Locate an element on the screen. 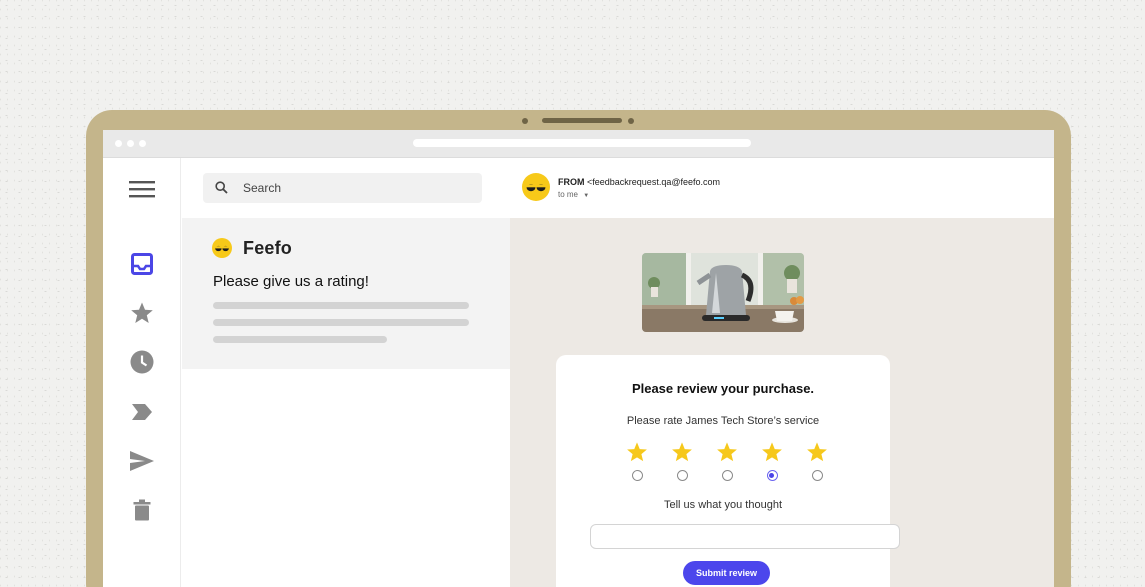 Image resolution: width=1145 pixels, height=587 pixels. browser-bar is located at coordinates (578, 144).